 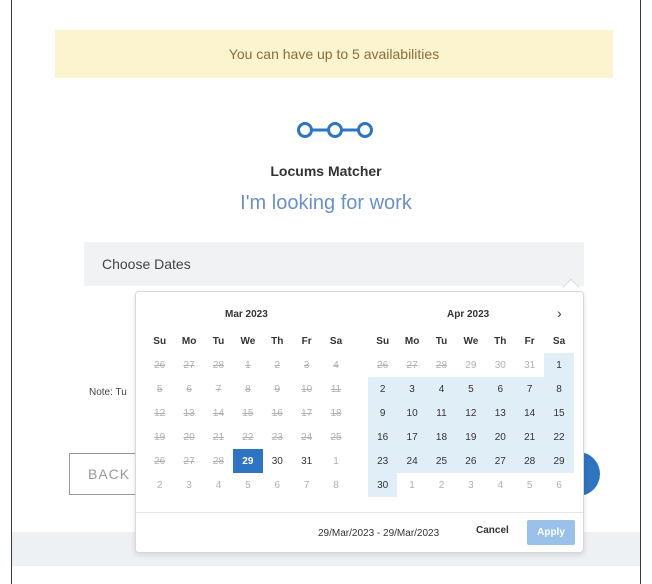 I want to click on month-title-right: Apr 2023, so click(x=468, y=314).